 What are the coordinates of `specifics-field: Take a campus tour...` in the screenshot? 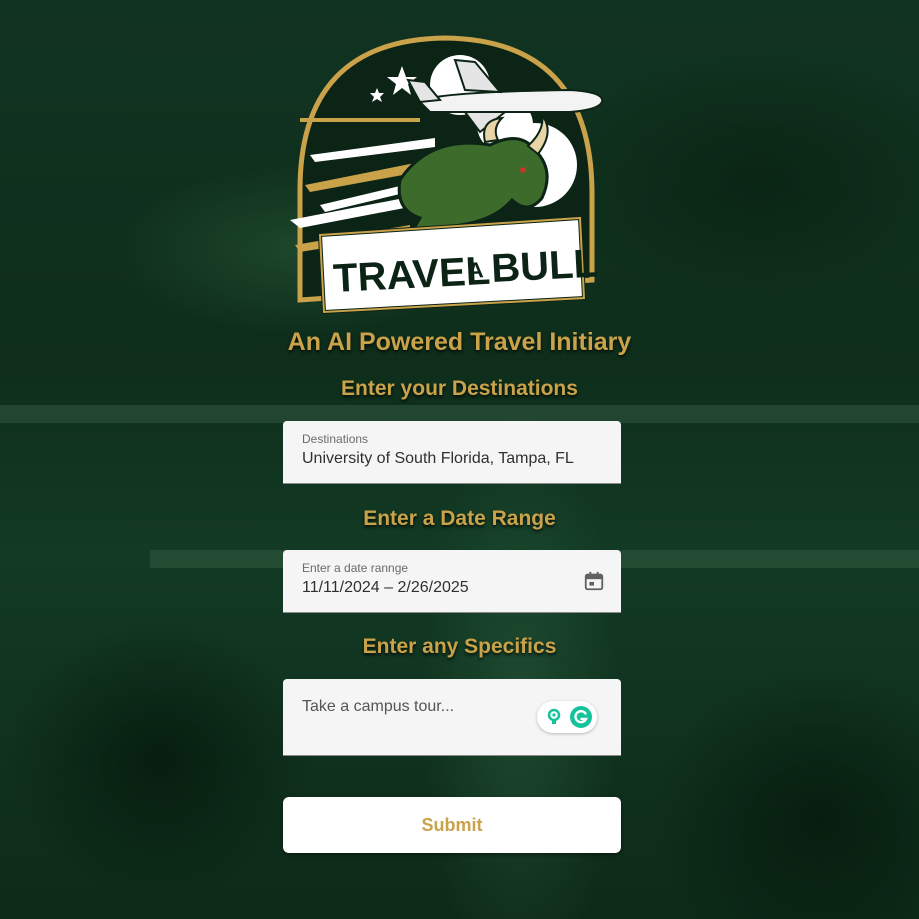 It's located at (452, 717).